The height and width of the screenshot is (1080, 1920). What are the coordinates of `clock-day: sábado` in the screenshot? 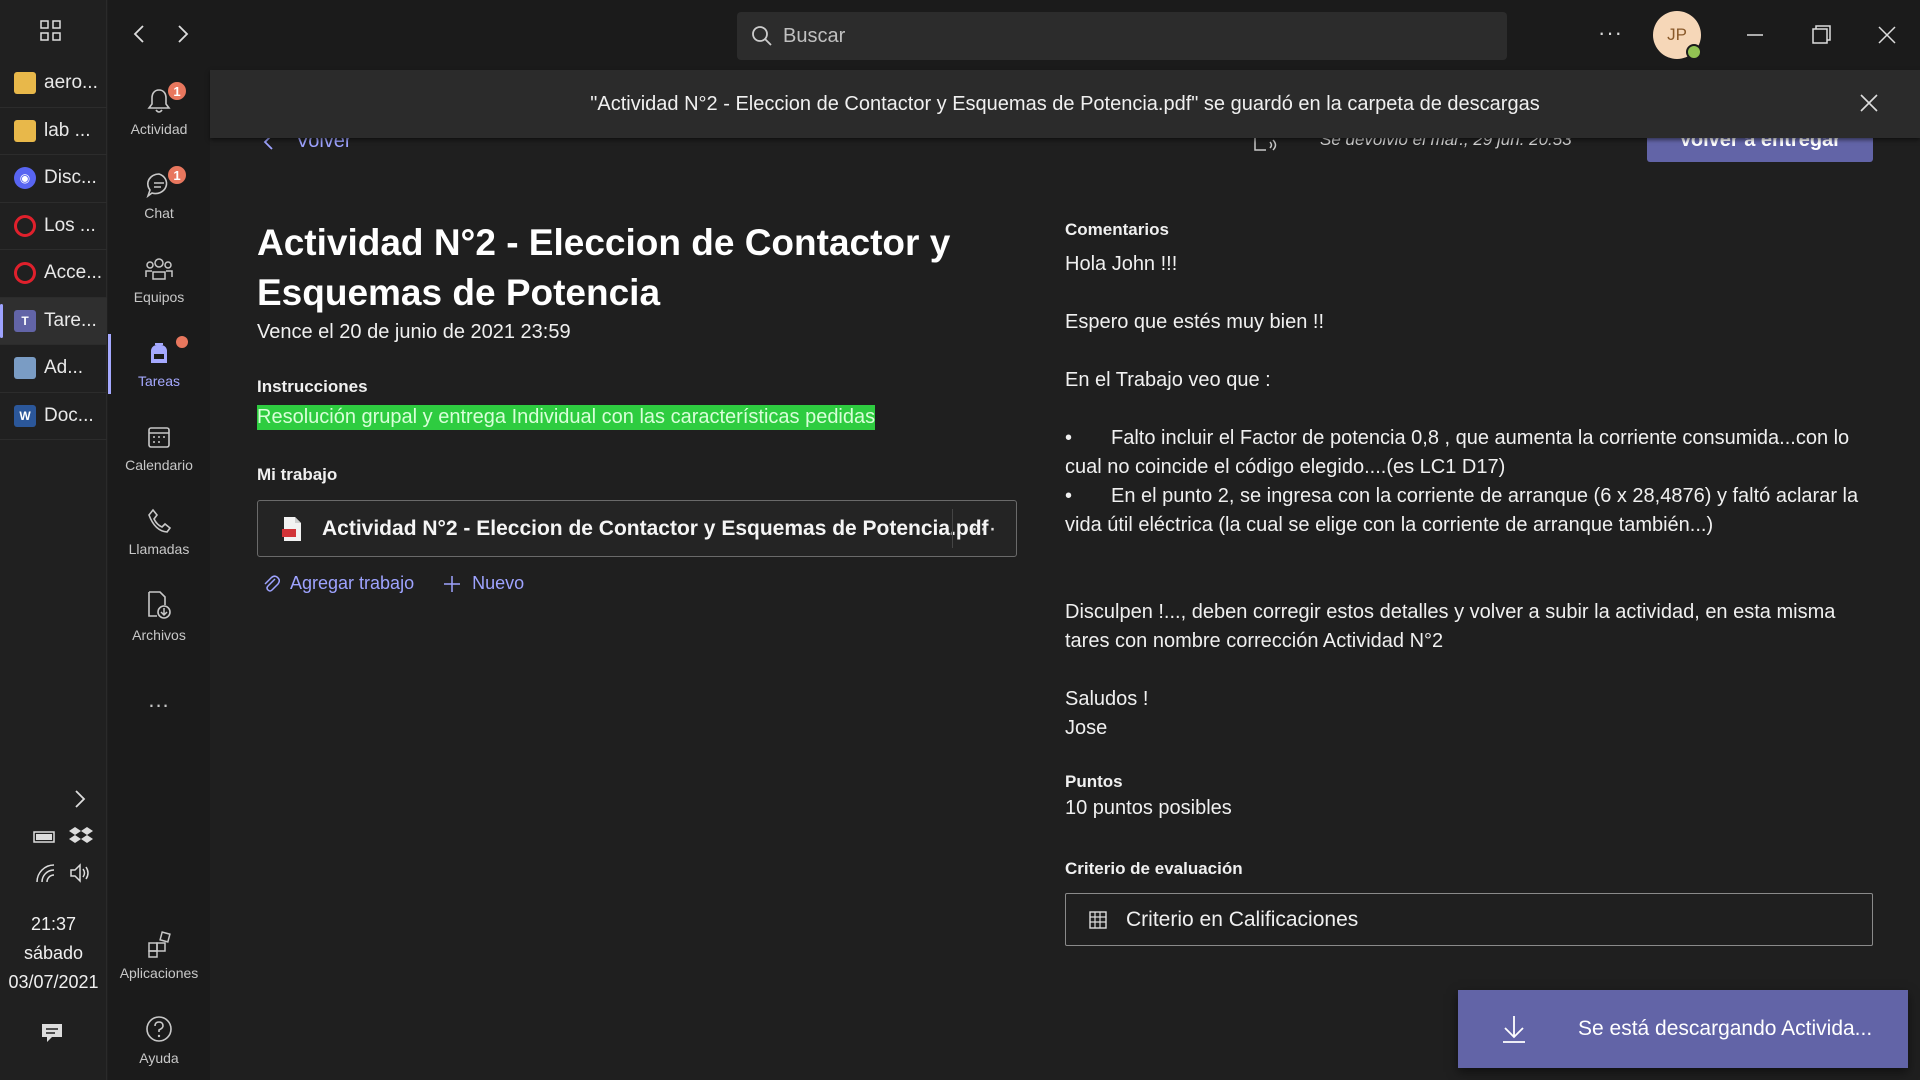 It's located at (53, 953).